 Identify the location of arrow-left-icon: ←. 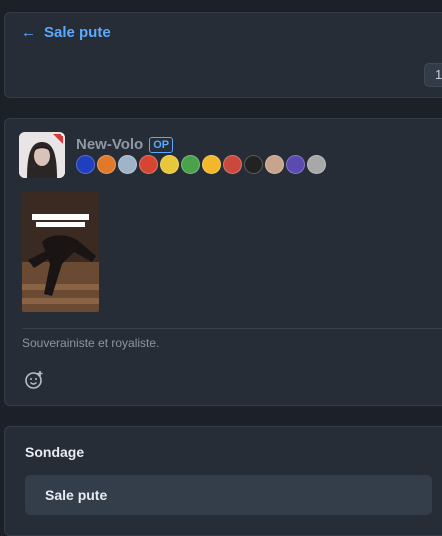
(28, 32).